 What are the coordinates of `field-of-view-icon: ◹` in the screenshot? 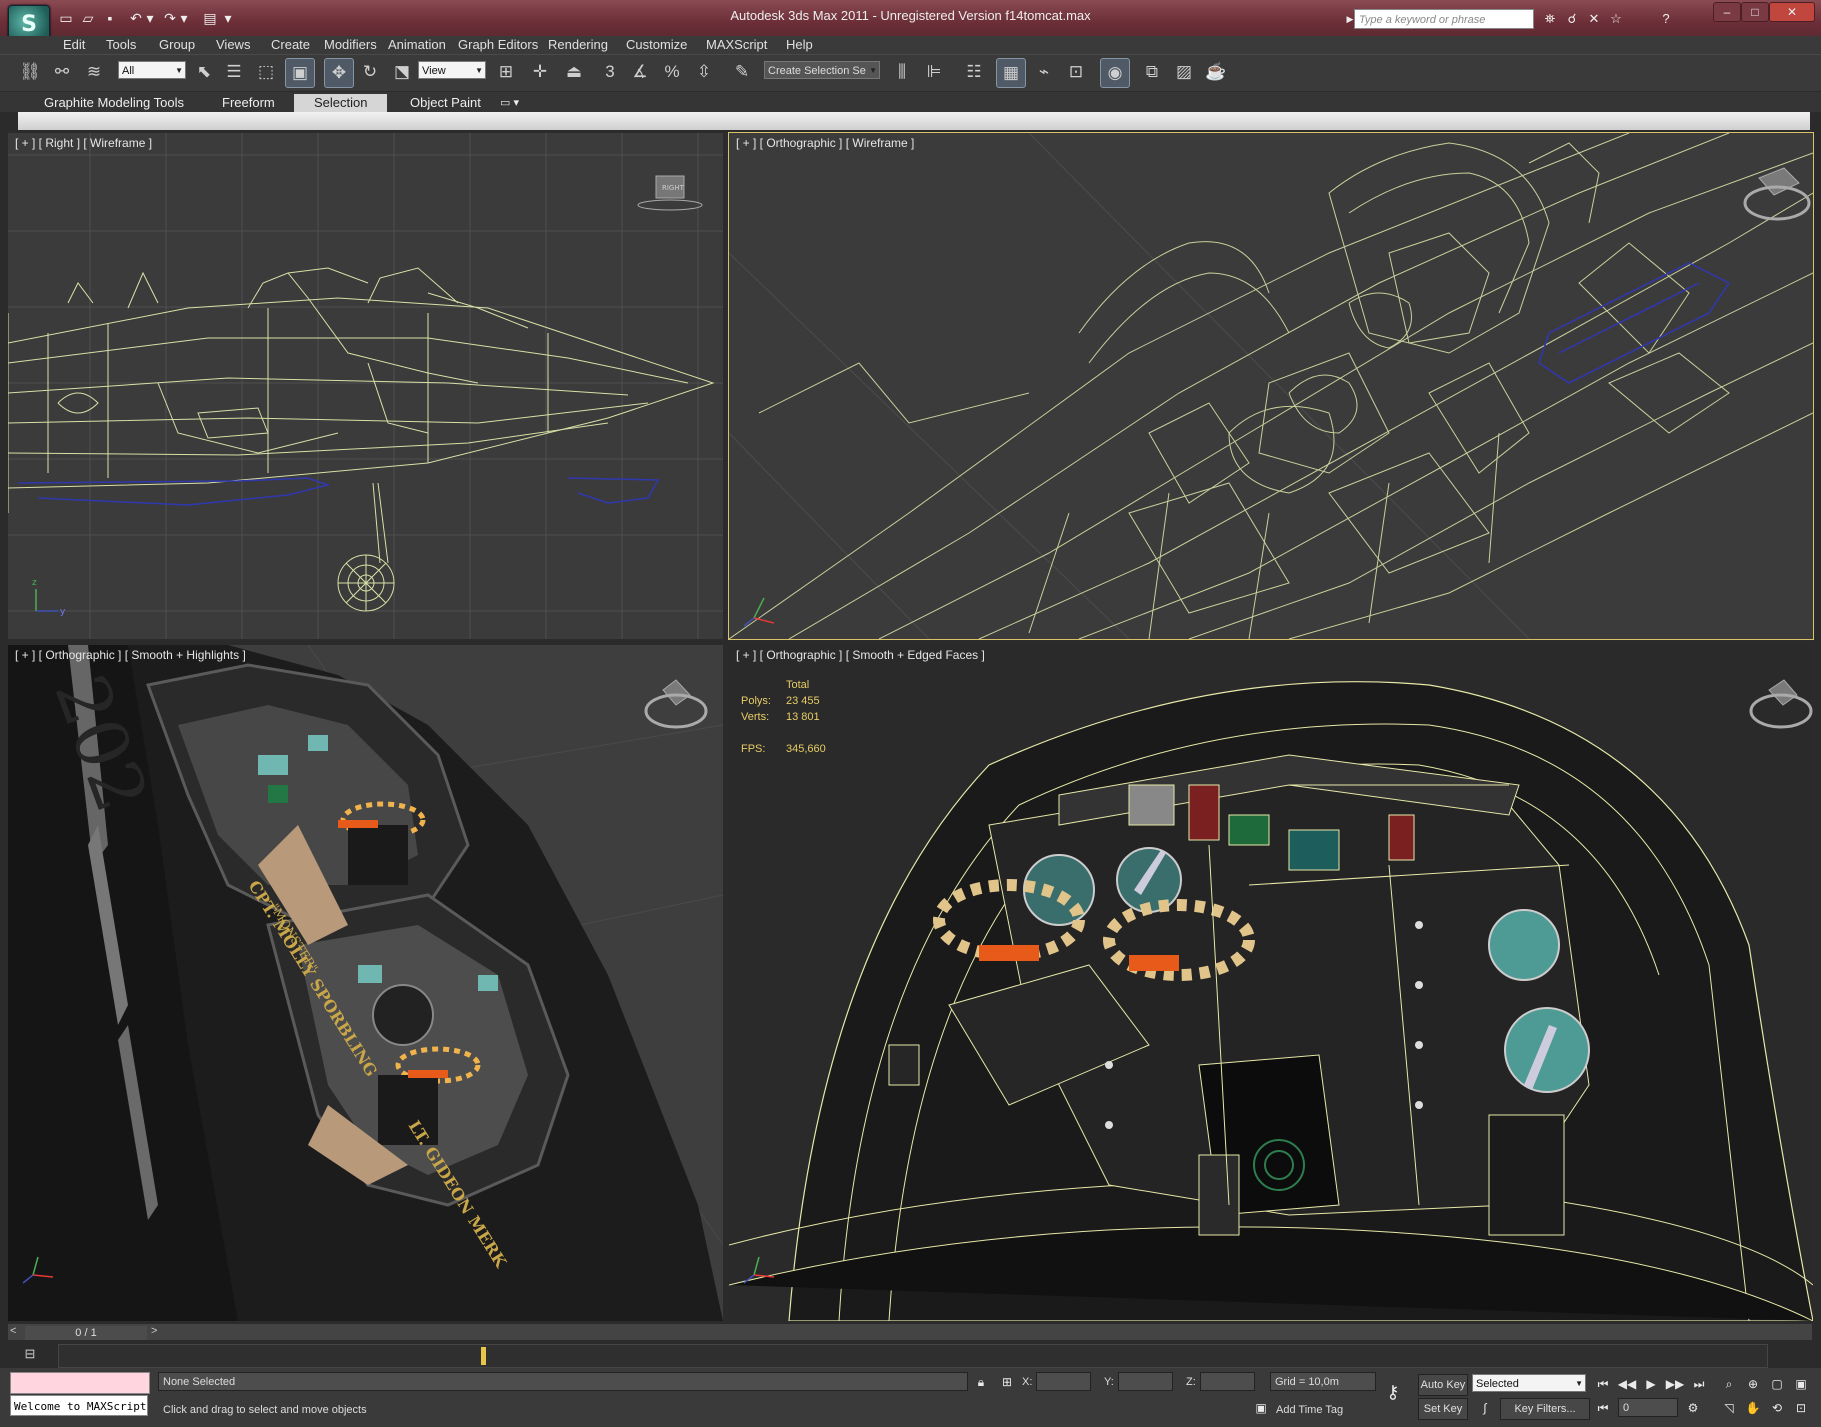 It's located at (1729, 1408).